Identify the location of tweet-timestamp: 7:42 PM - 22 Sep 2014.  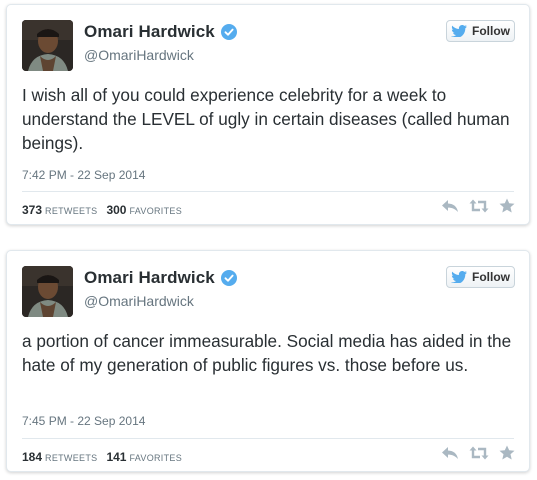
(83, 175).